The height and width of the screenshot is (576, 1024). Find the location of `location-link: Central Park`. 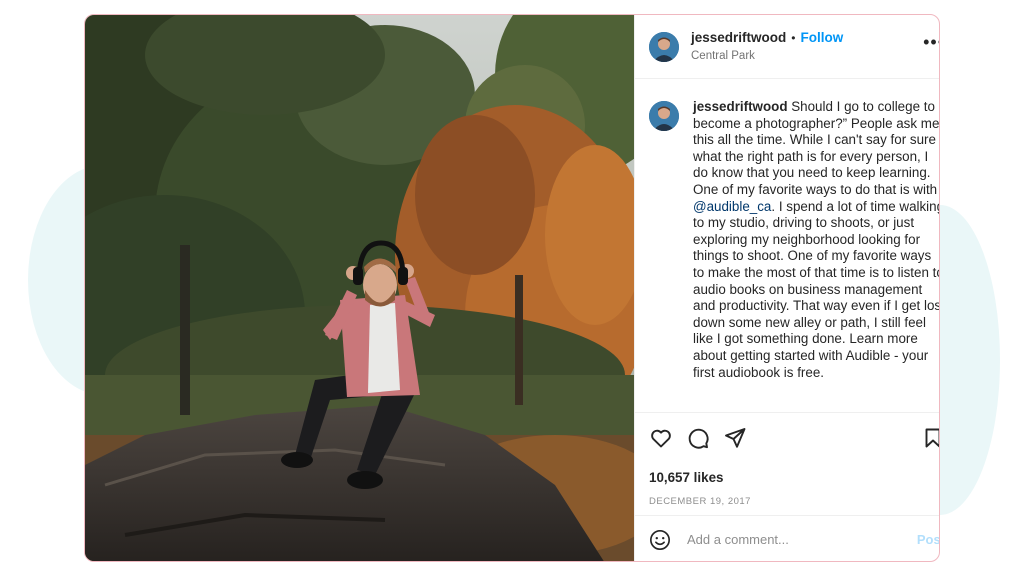

location-link: Central Park is located at coordinates (767, 57).